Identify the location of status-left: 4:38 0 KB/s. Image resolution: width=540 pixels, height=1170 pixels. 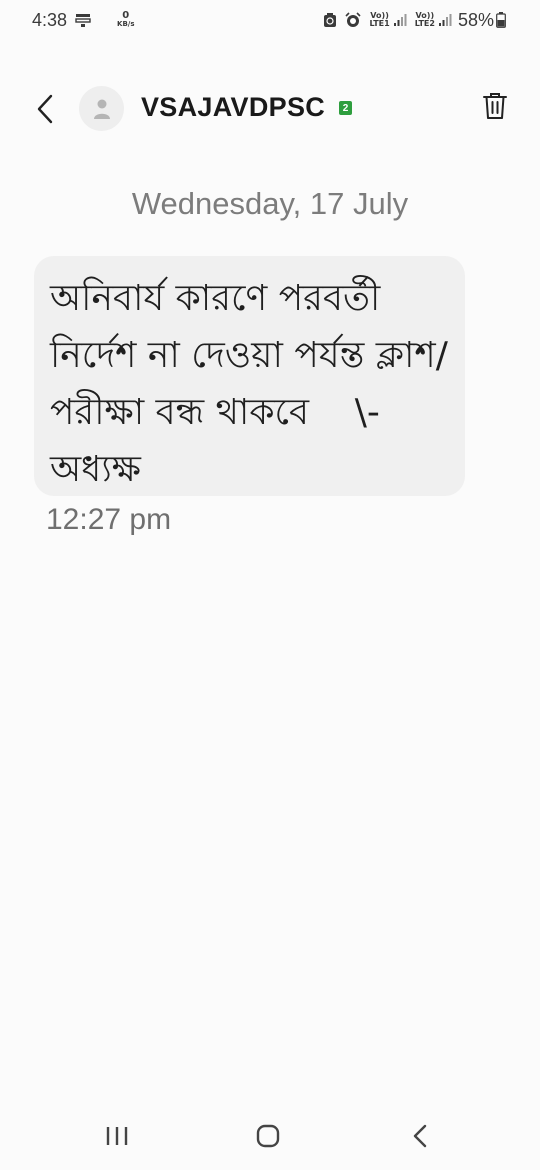
(83, 20).